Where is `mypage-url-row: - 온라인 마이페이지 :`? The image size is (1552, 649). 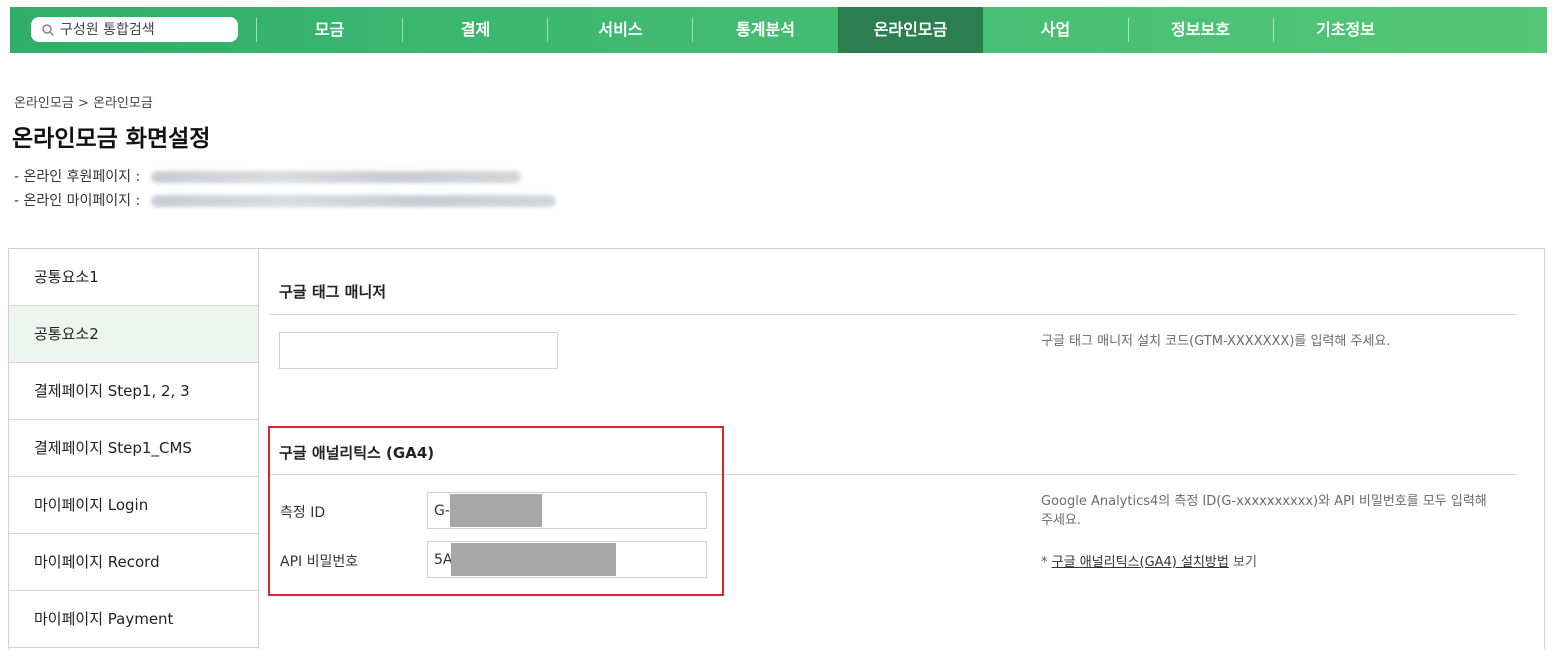 mypage-url-row: - 온라인 마이페이지 : is located at coordinates (285, 200).